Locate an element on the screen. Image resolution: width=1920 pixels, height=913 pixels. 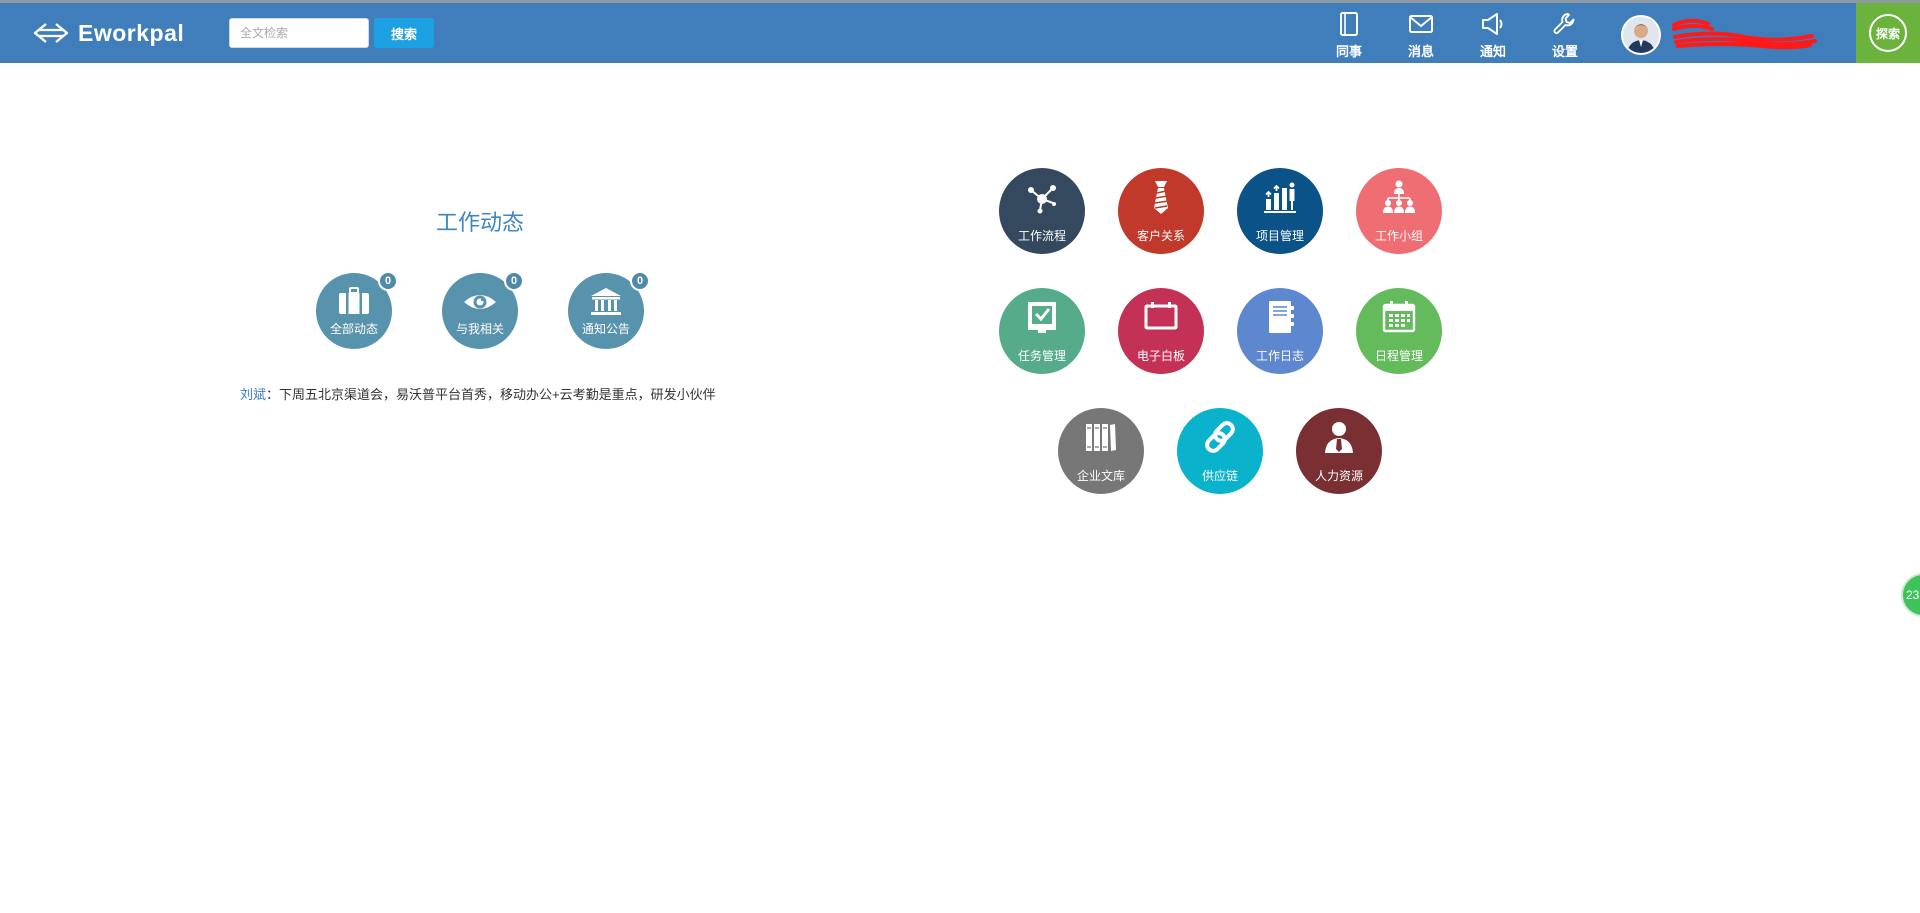
app-project: 项目管理 is located at coordinates (1280, 211).